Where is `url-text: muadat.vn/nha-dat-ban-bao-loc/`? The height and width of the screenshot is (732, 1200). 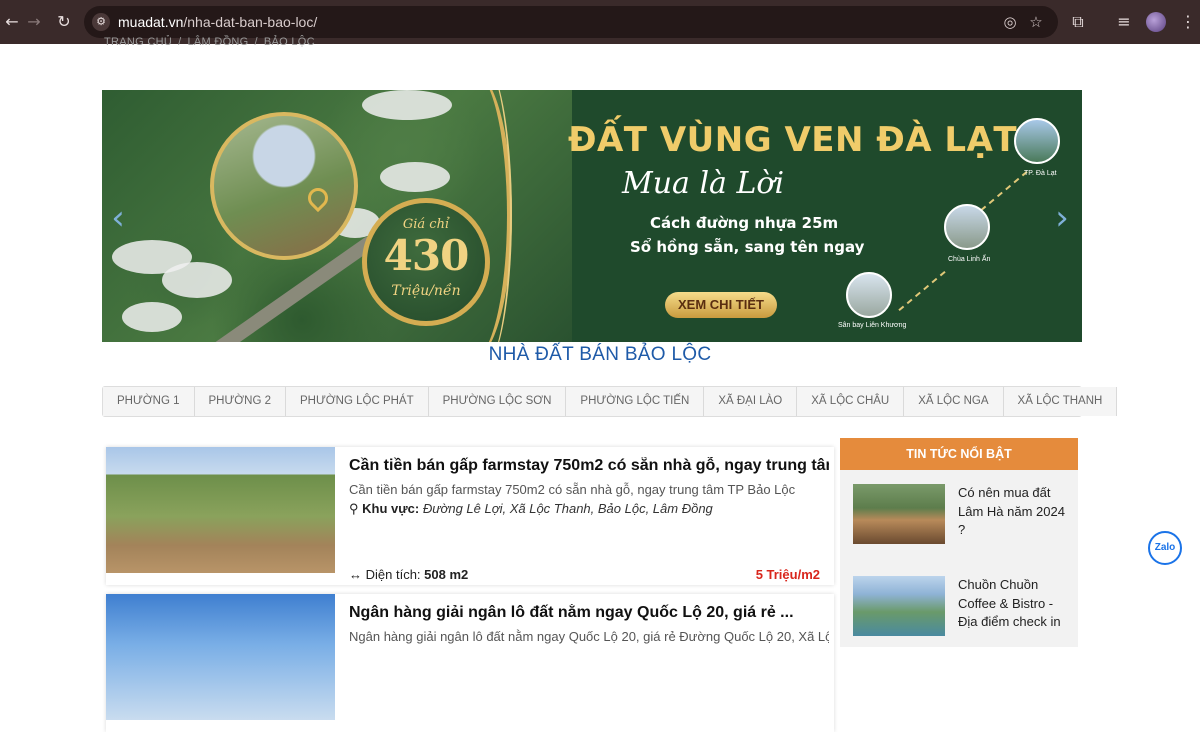
url-text: muadat.vn/nha-dat-ban-bao-loc/ is located at coordinates (217, 22).